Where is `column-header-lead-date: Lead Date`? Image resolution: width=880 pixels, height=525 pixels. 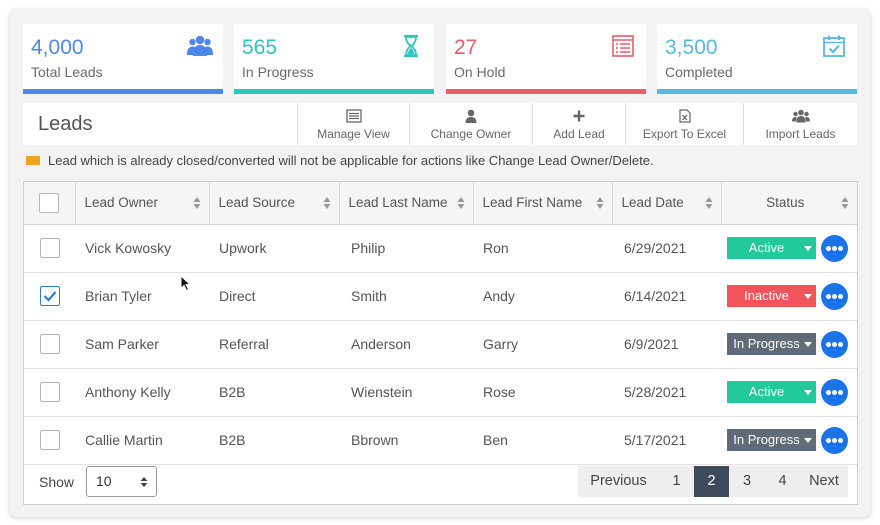 column-header-lead-date: Lead Date is located at coordinates (667, 203).